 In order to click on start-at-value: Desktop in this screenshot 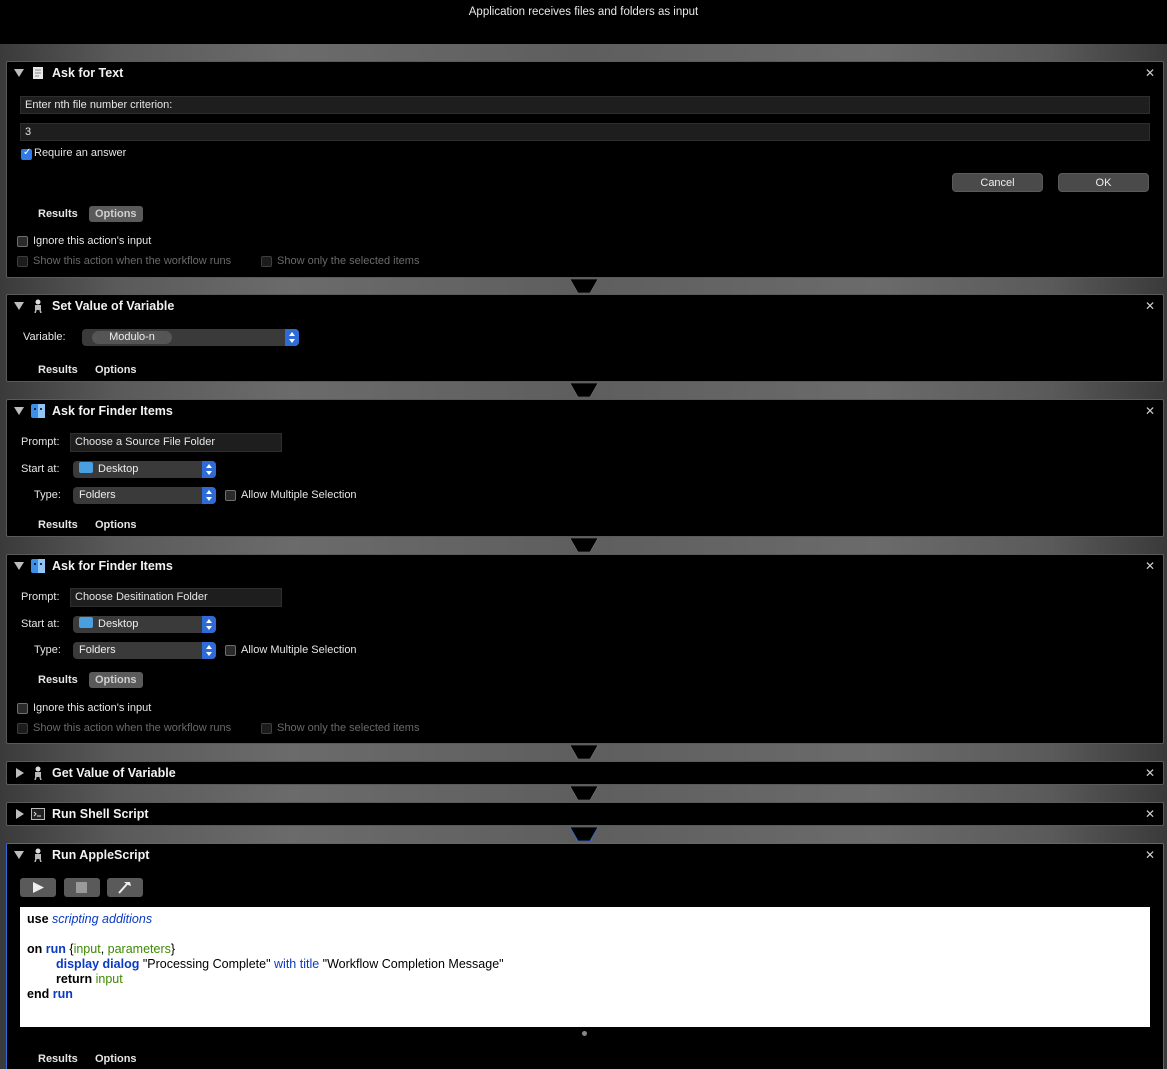, I will do `click(118, 624)`.